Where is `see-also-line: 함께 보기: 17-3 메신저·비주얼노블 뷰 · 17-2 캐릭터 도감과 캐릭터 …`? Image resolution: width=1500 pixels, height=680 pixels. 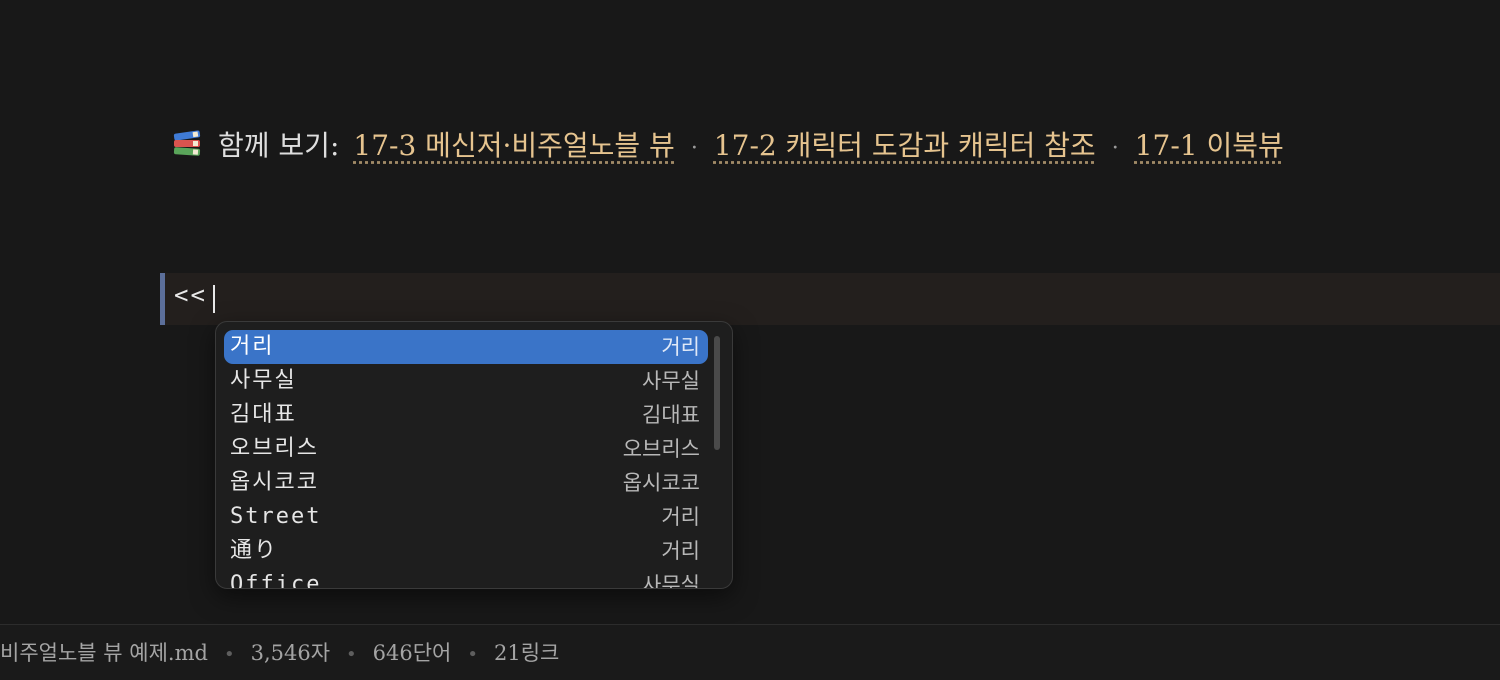 see-also-line: 함께 보기: 17-3 메신저·비주얼노블 뷰 · 17-2 캐릭터 도감과 캐릭터 … is located at coordinates (728, 146).